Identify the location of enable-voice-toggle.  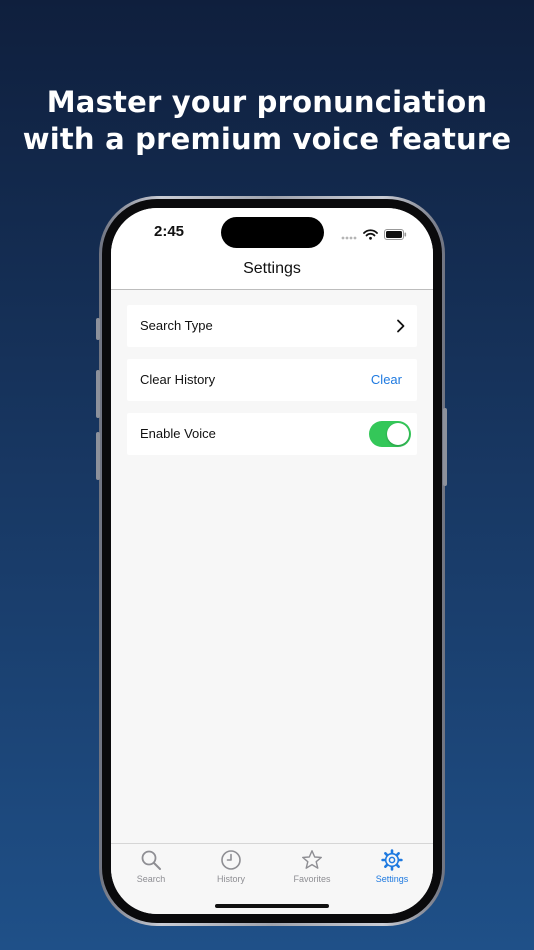
(390, 434).